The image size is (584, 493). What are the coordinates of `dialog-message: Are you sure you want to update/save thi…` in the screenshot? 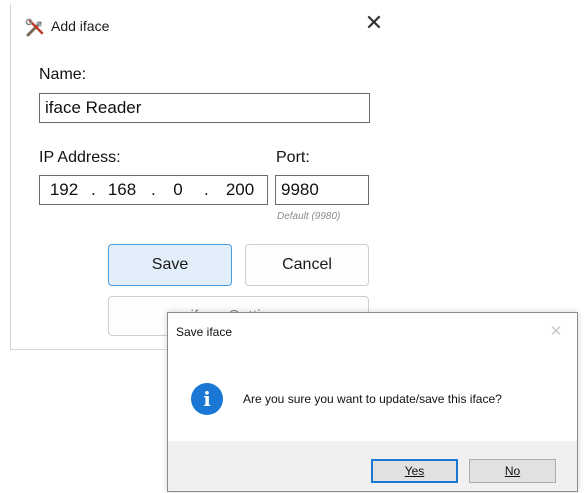 It's located at (372, 399).